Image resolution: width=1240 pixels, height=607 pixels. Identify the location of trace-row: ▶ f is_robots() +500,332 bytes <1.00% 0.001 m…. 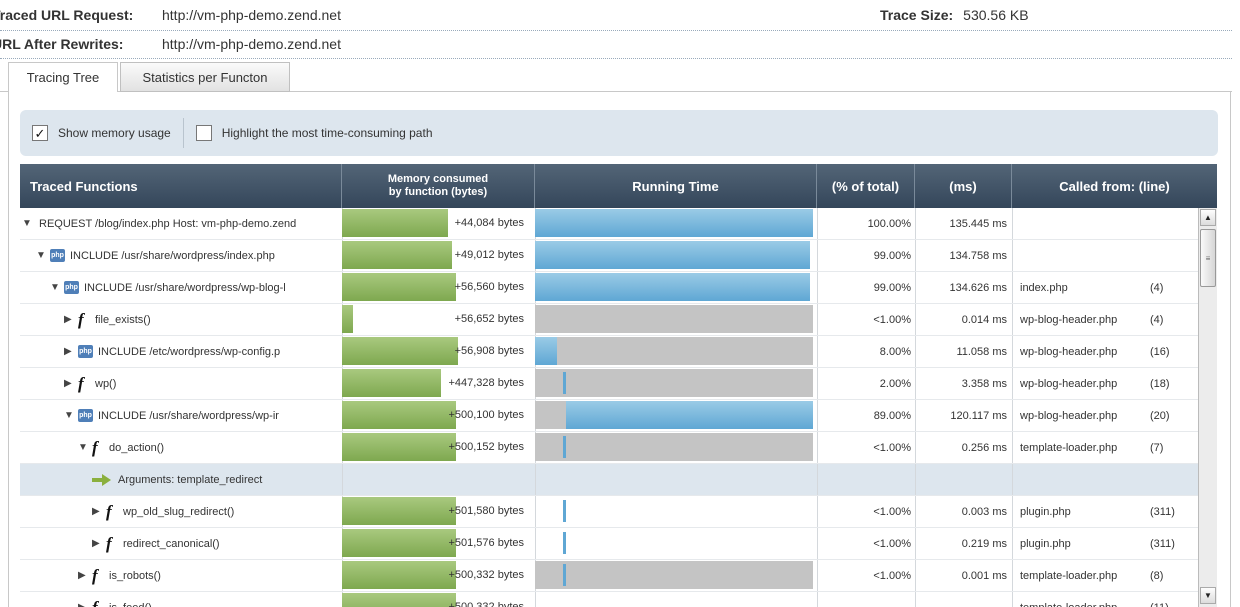
(609, 576).